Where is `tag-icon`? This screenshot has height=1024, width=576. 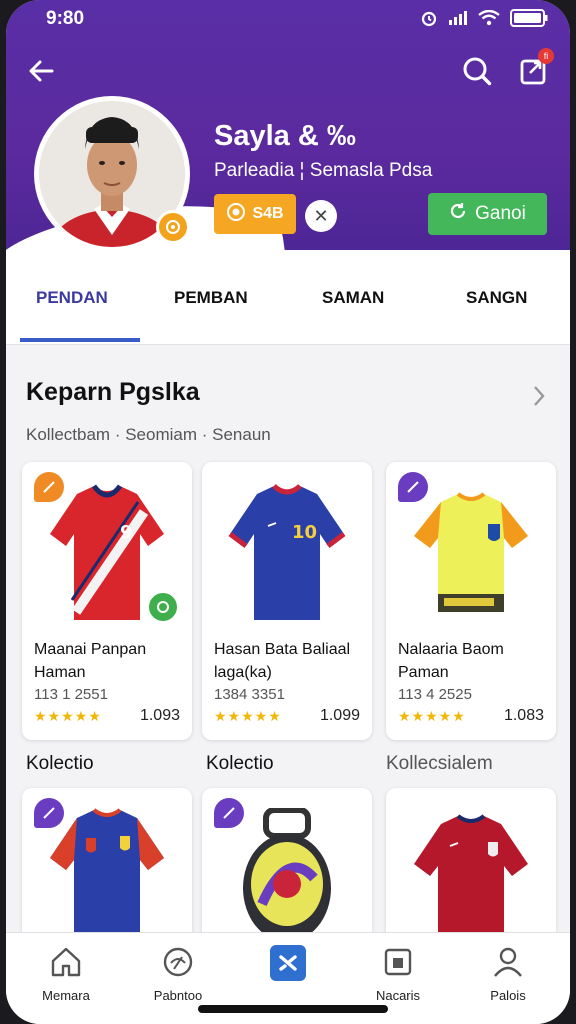 tag-icon is located at coordinates (413, 487).